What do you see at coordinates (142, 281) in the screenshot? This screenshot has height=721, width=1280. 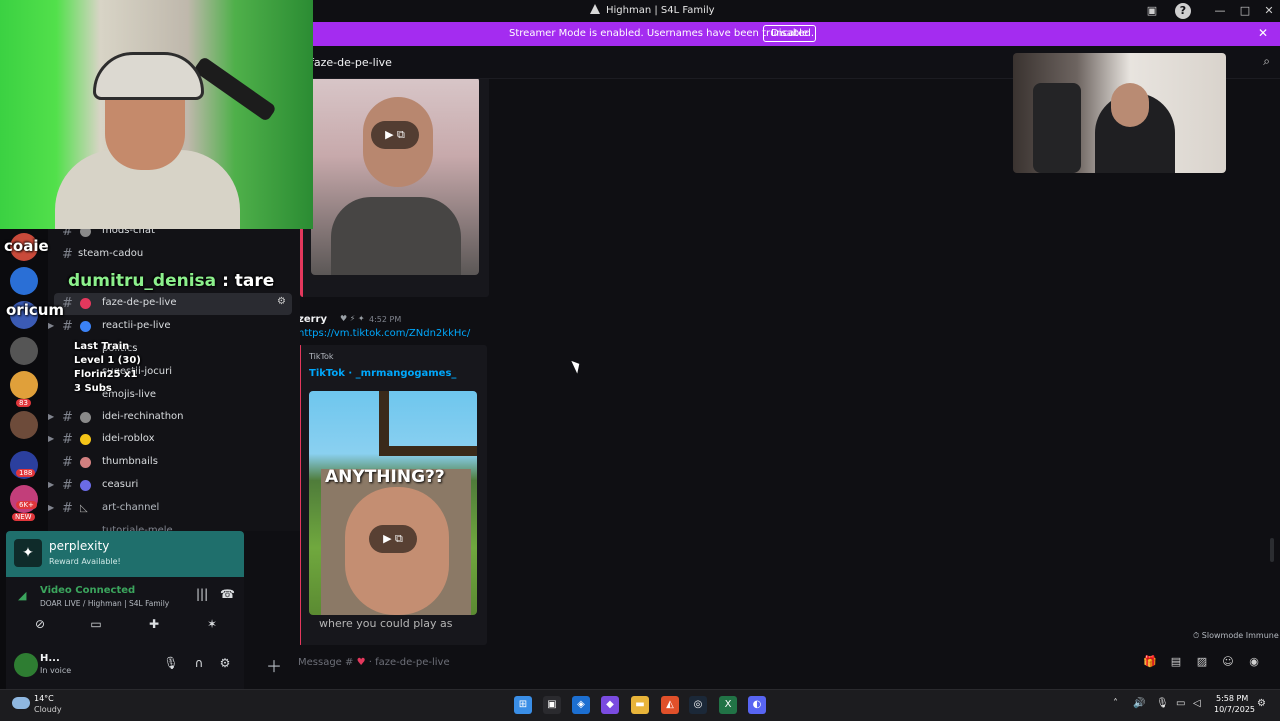 I see `chat-username: dumitru_denisa` at bounding box center [142, 281].